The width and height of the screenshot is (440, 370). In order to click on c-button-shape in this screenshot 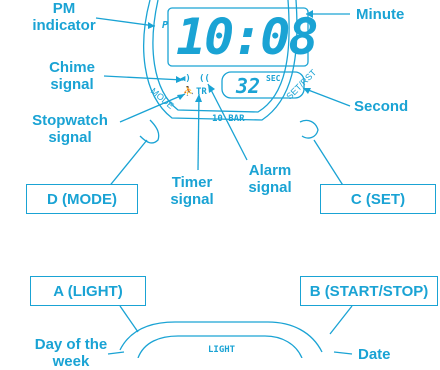, I will do `click(309, 129)`.